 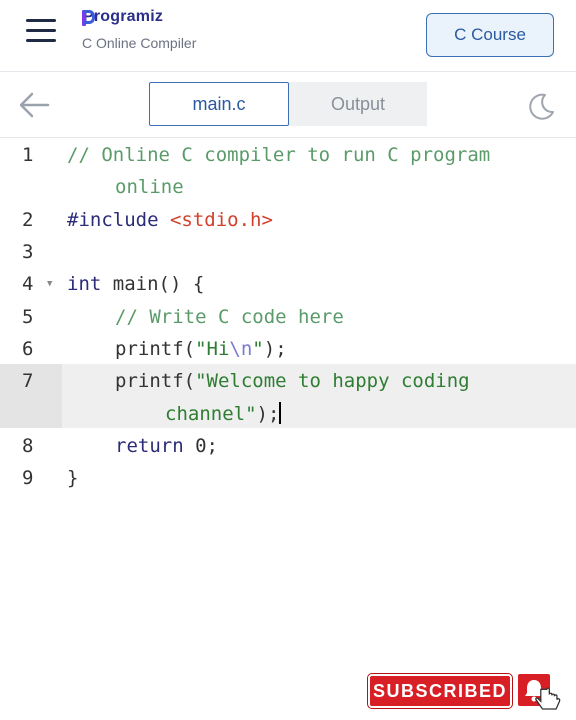 What do you see at coordinates (28, 284) in the screenshot?
I see `line-number: 4` at bounding box center [28, 284].